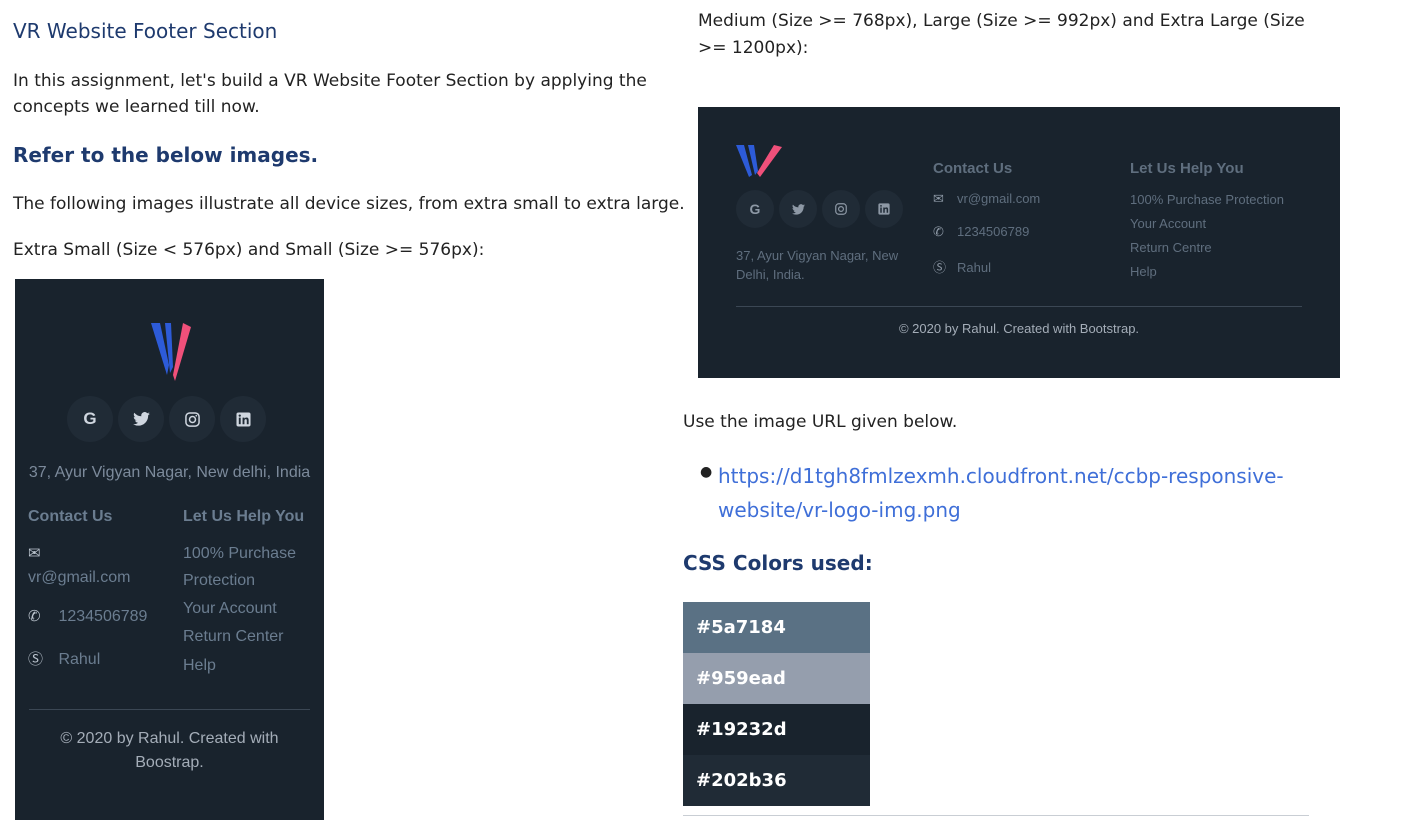  I want to click on mobile-social-icons: G, so click(166, 419).